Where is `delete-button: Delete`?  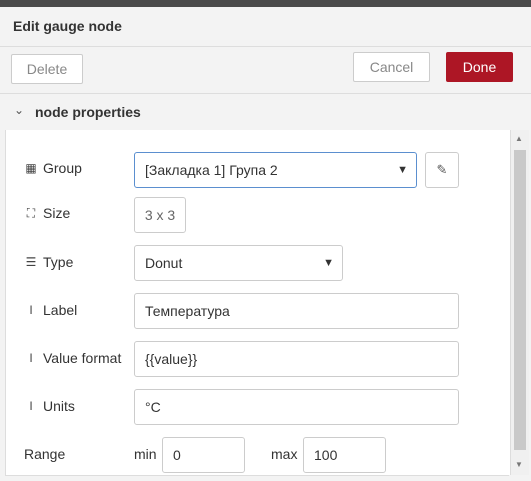
delete-button: Delete is located at coordinates (47, 69).